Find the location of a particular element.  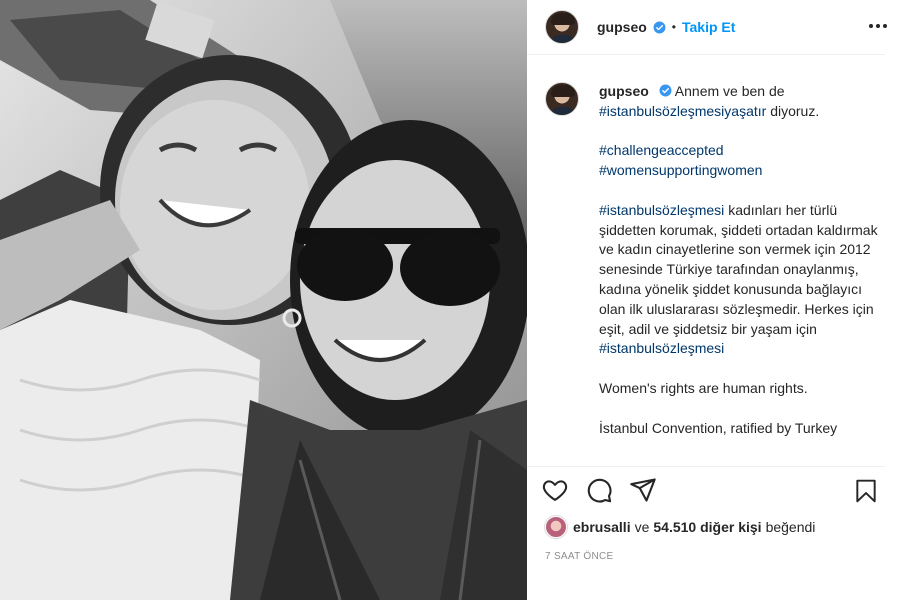

caption-english-1: Women's rights are human rights. is located at coordinates (703, 387).